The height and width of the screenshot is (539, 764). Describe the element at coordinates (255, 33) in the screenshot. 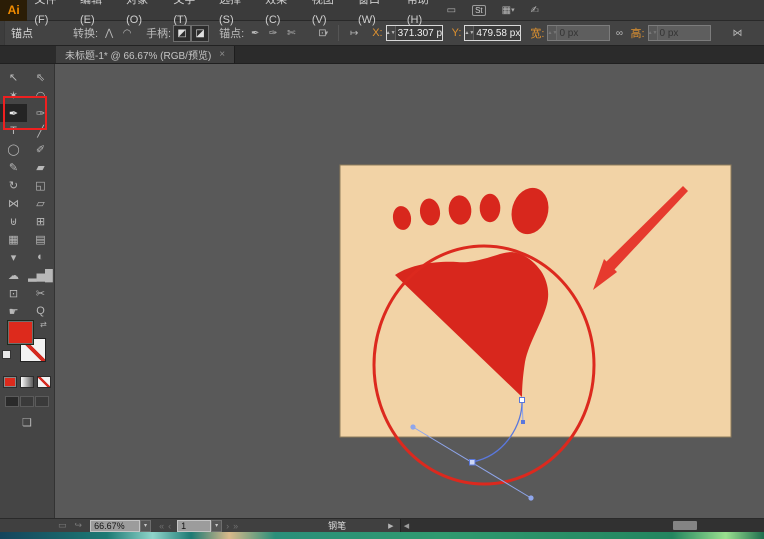

I see `remove-anchor-button: ✒` at that location.